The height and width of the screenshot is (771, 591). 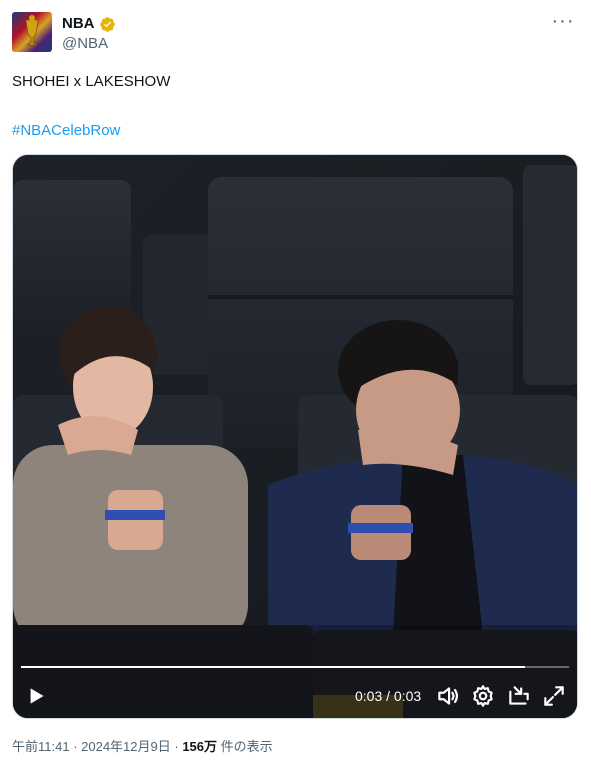 I want to click on post-header: NBA @NBA ···, so click(x=295, y=33).